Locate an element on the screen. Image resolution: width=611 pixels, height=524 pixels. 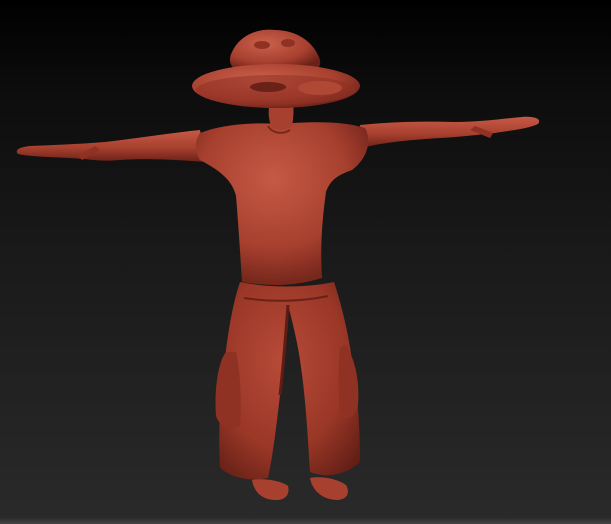
left-arm is located at coordinates (111, 146).